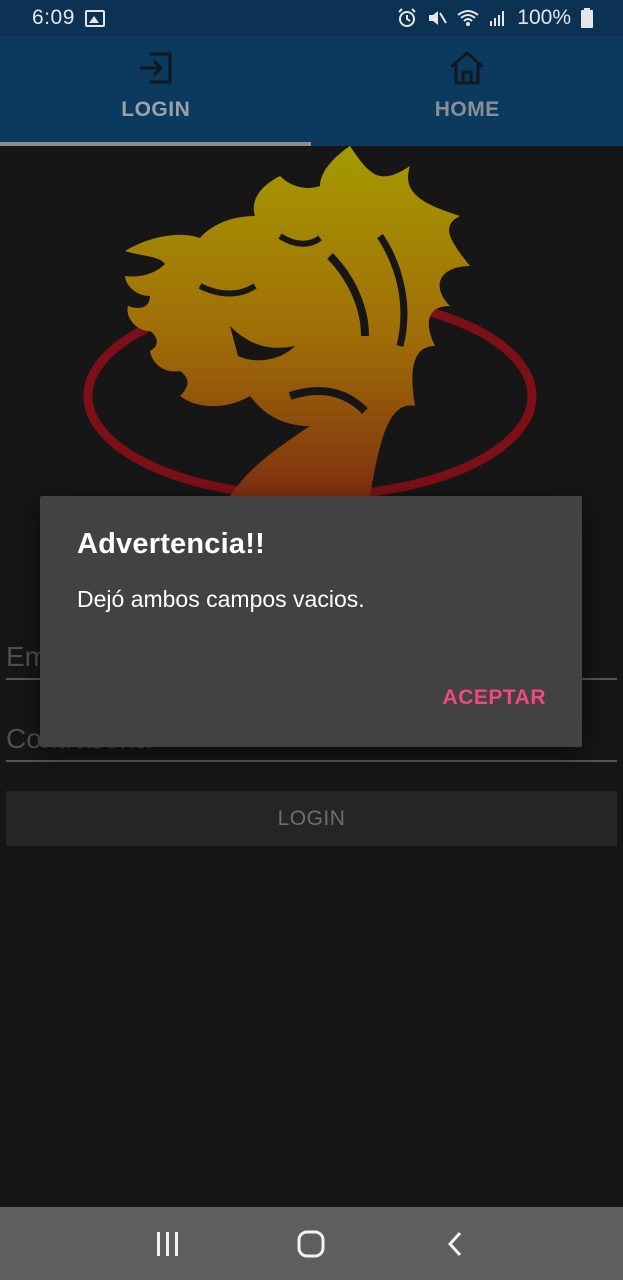  What do you see at coordinates (587, 18) in the screenshot?
I see `battery-icon` at bounding box center [587, 18].